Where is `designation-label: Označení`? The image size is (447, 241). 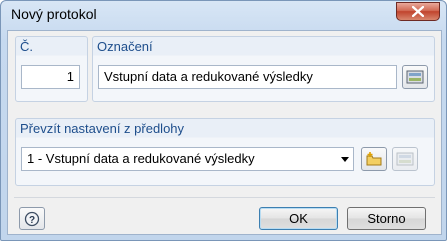 designation-label: Označení is located at coordinates (125, 46).